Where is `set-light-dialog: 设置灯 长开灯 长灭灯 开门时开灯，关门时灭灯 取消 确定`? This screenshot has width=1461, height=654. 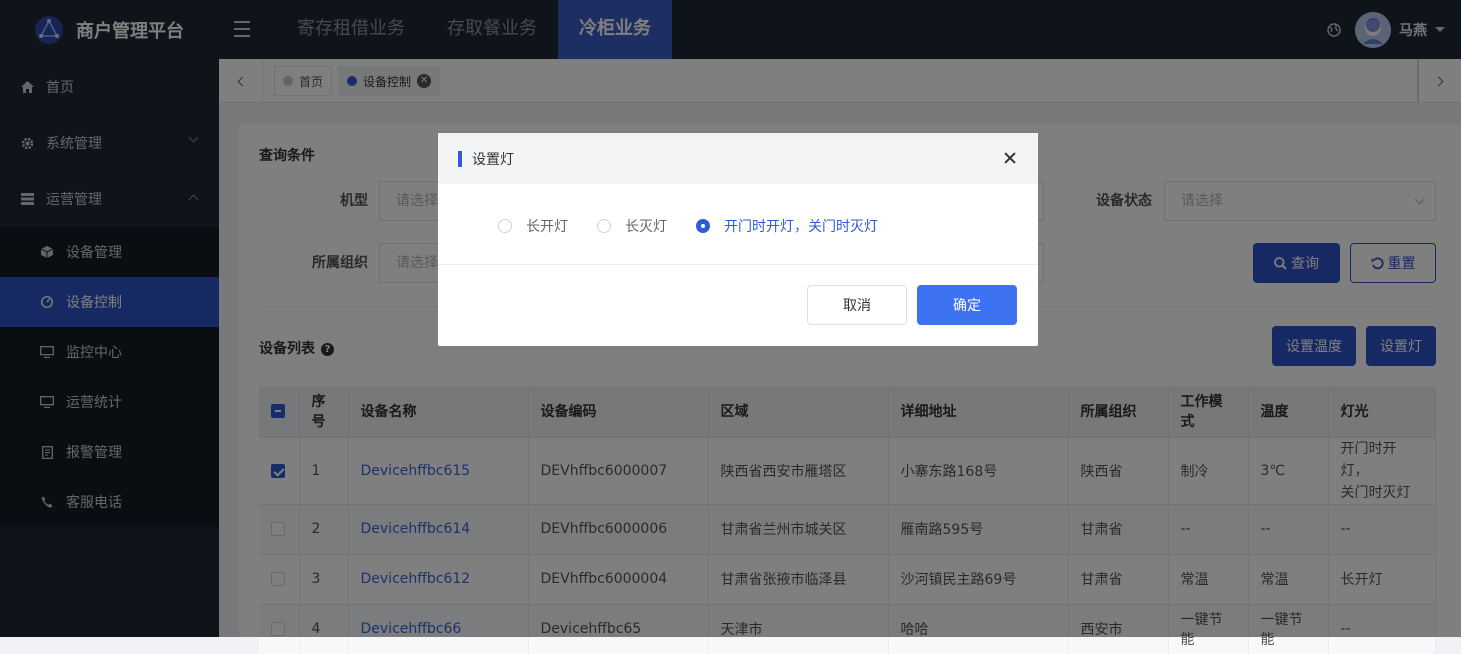 set-light-dialog: 设置灯 长开灯 长灭灯 开门时开灯，关门时灭灯 取消 确定 is located at coordinates (738, 239).